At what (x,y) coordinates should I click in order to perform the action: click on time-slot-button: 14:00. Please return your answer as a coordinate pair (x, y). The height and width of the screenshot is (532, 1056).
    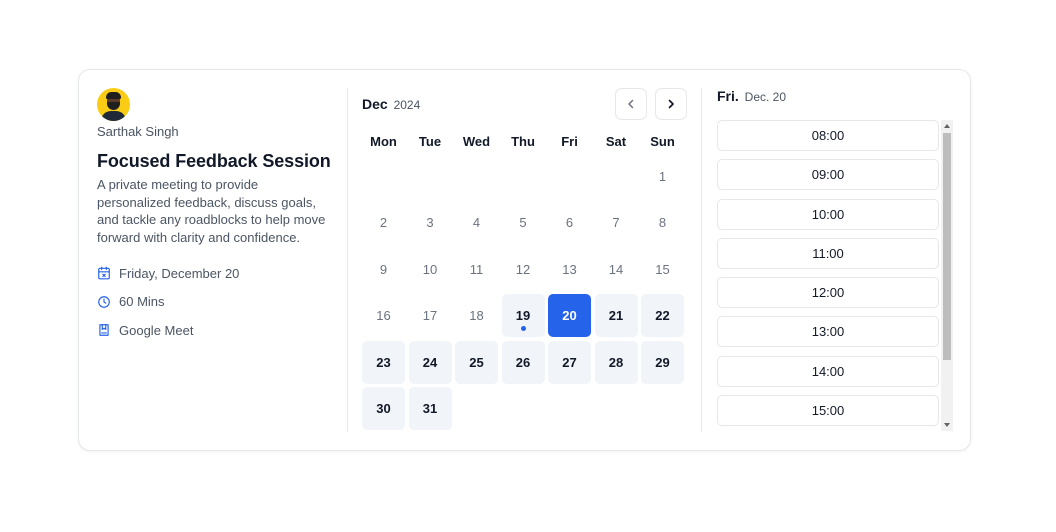
    Looking at the image, I should click on (828, 371).